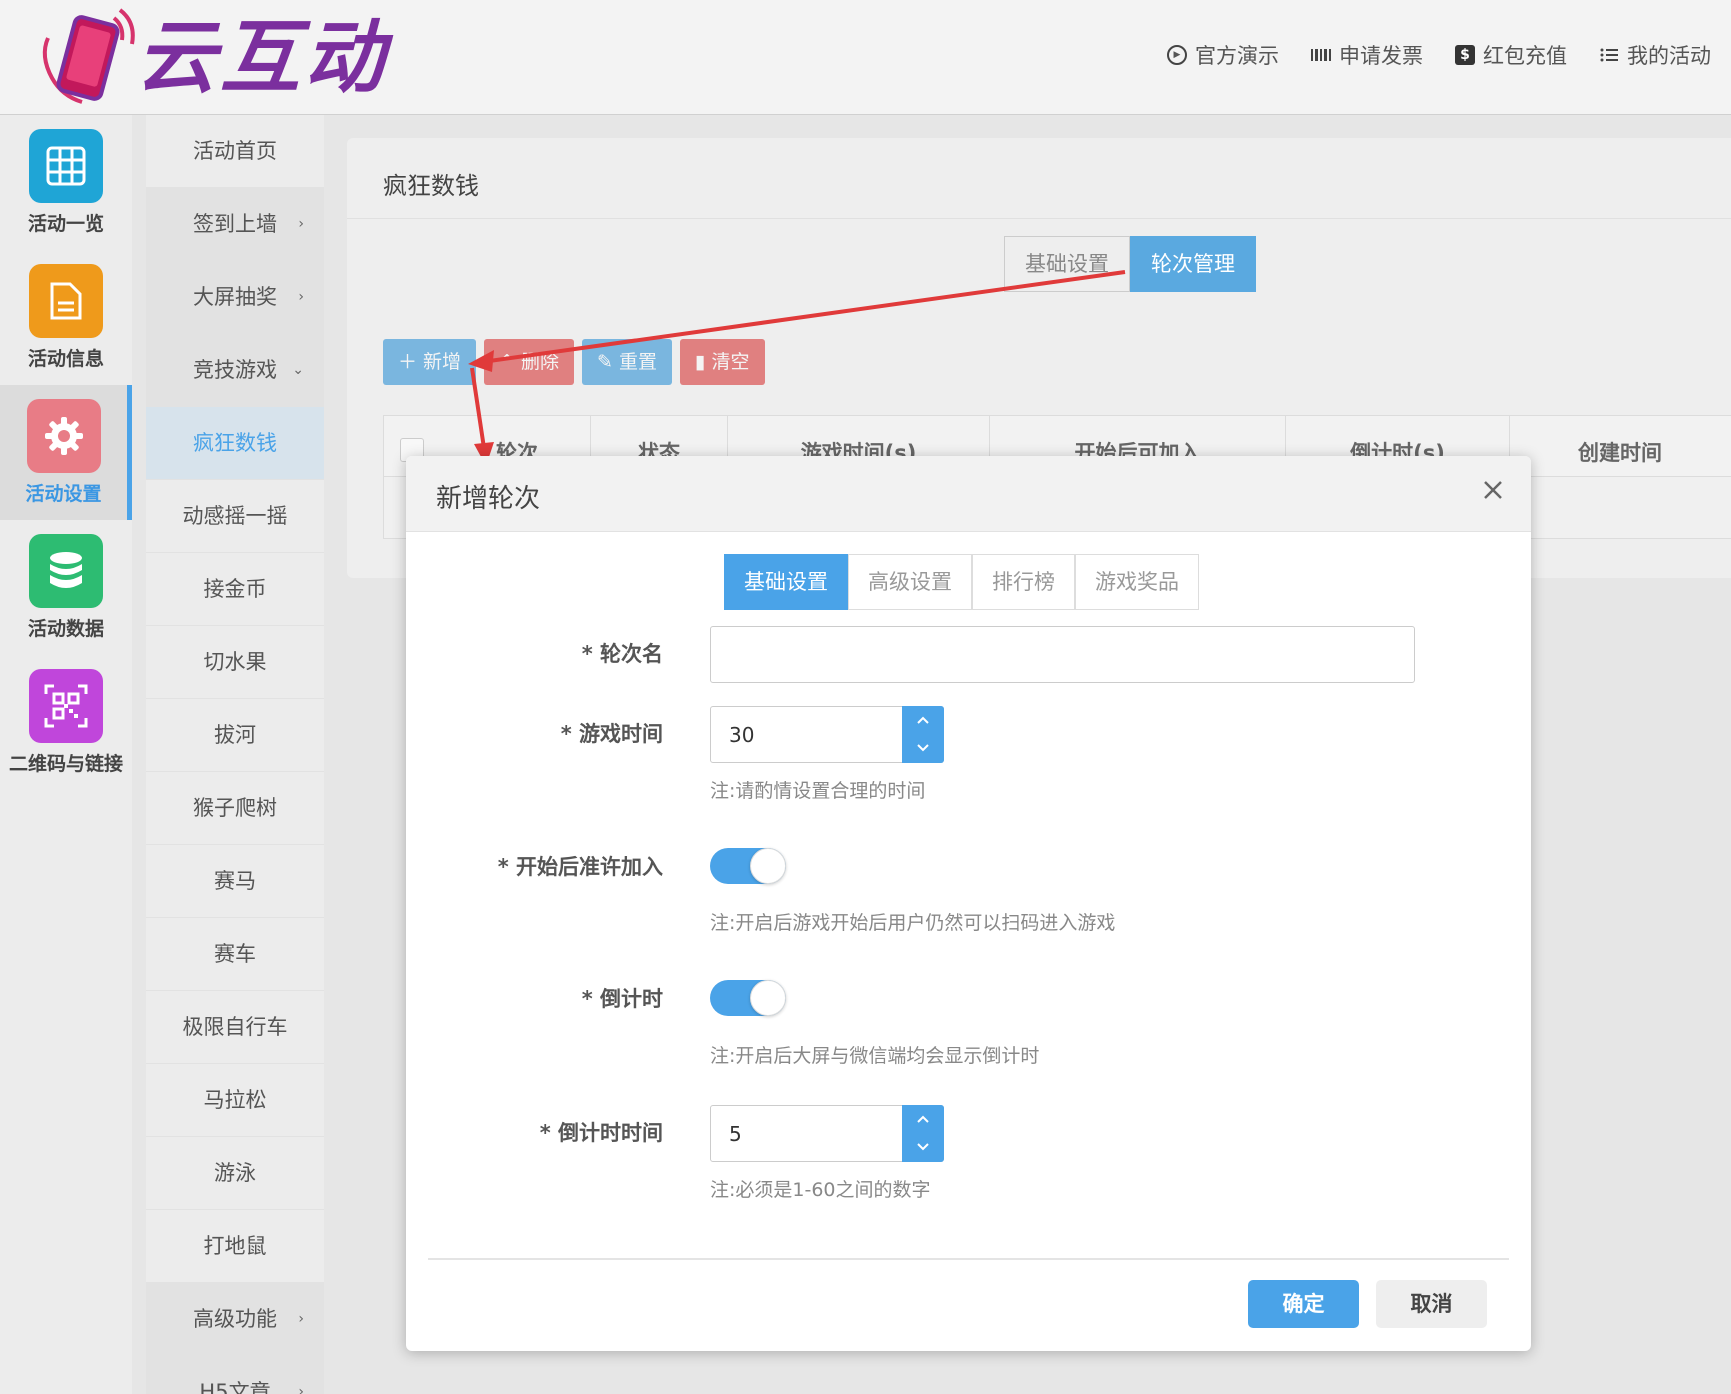 This screenshot has height=1394, width=1731. I want to click on menu-item: 马拉松, so click(235, 1100).